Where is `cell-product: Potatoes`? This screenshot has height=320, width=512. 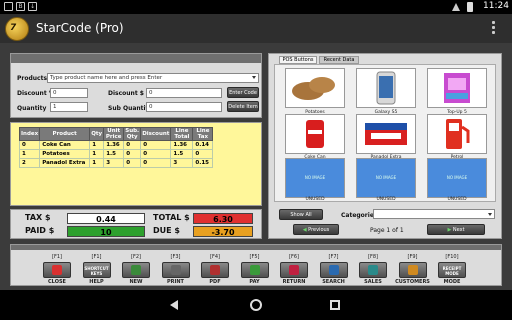
cell-product: Potatoes is located at coordinates (65, 154).